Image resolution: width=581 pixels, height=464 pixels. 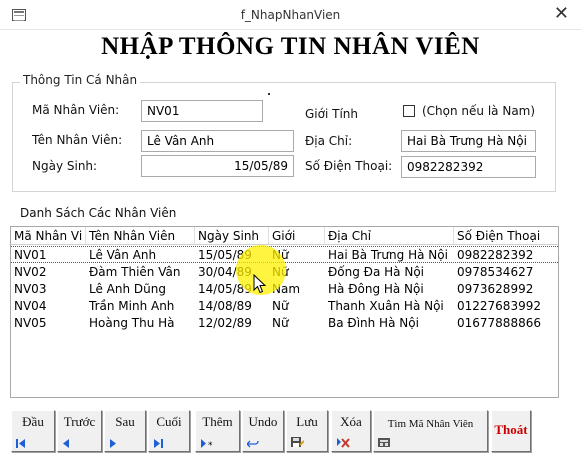 What do you see at coordinates (384, 442) in the screenshot?
I see `find-binoculars-icon` at bounding box center [384, 442].